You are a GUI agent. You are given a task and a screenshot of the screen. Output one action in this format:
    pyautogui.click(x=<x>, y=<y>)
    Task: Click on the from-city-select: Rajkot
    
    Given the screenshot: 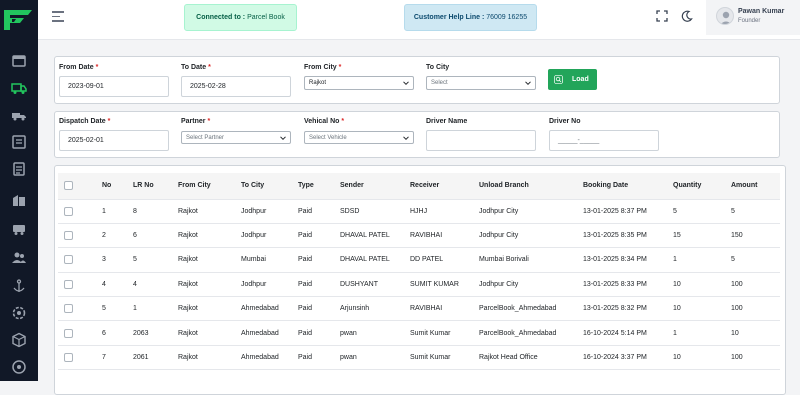 What is the action you would take?
    pyautogui.click(x=359, y=83)
    